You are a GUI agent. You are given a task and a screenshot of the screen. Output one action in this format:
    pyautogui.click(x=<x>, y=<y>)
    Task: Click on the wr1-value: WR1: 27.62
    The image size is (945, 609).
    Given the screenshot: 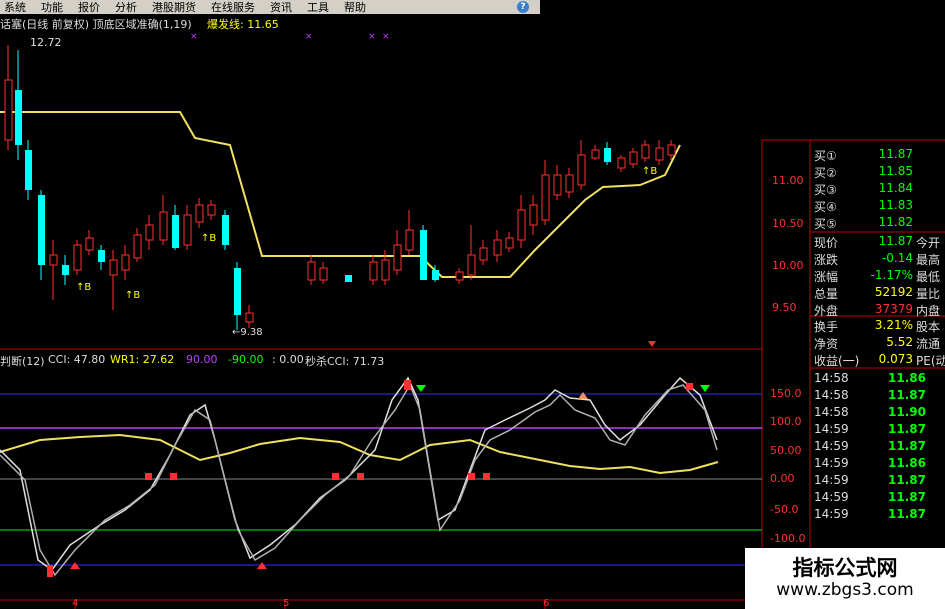 What is the action you would take?
    pyautogui.click(x=142, y=359)
    